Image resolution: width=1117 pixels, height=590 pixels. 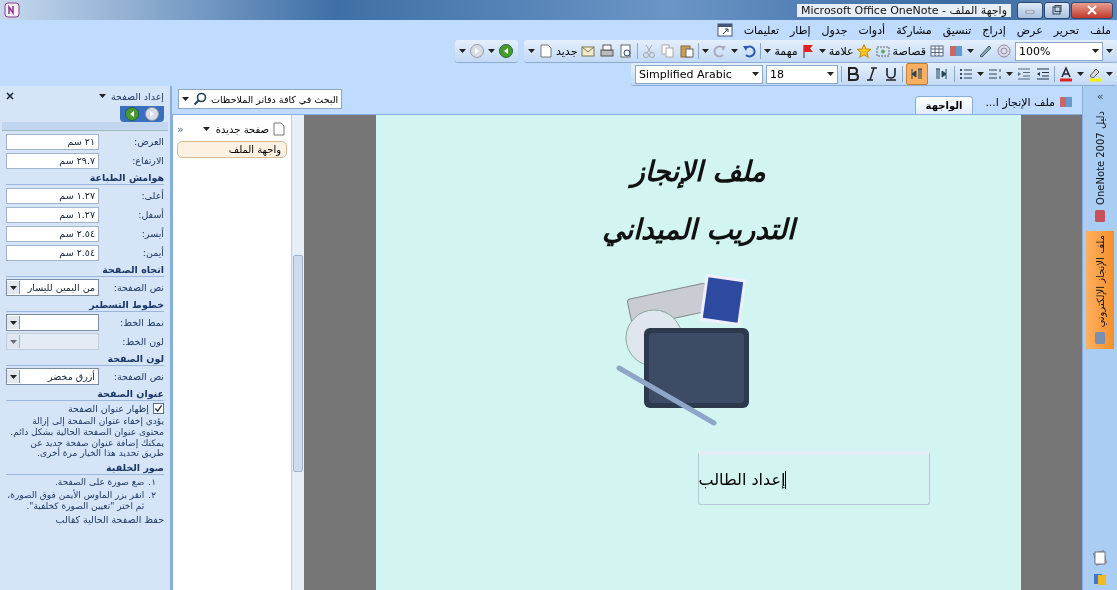 What do you see at coordinates (749, 51) in the screenshot?
I see `undo-icon` at bounding box center [749, 51].